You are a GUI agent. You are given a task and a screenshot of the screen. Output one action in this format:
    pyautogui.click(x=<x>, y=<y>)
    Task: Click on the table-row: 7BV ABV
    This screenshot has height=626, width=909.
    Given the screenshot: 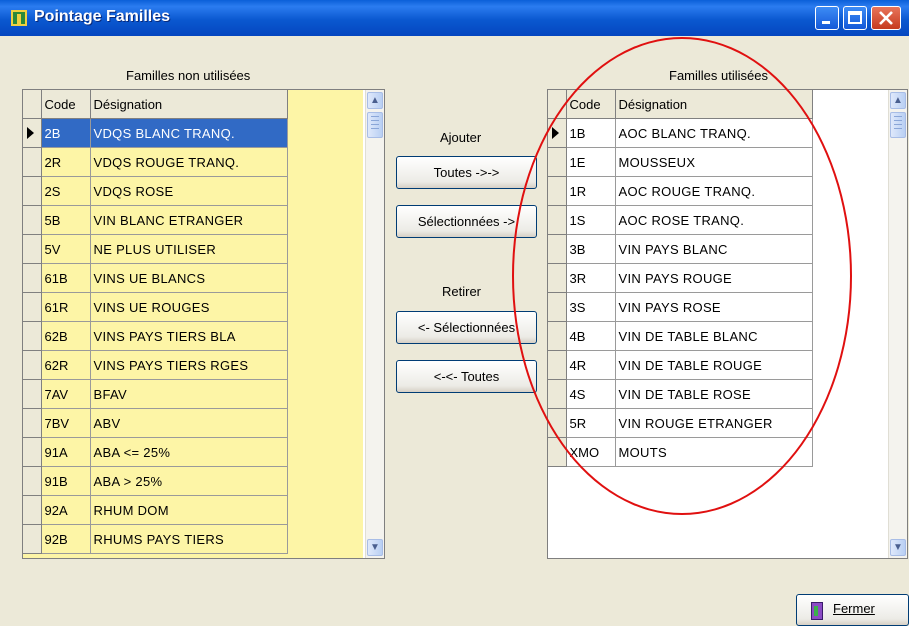 What is the action you would take?
    pyautogui.click(x=155, y=423)
    